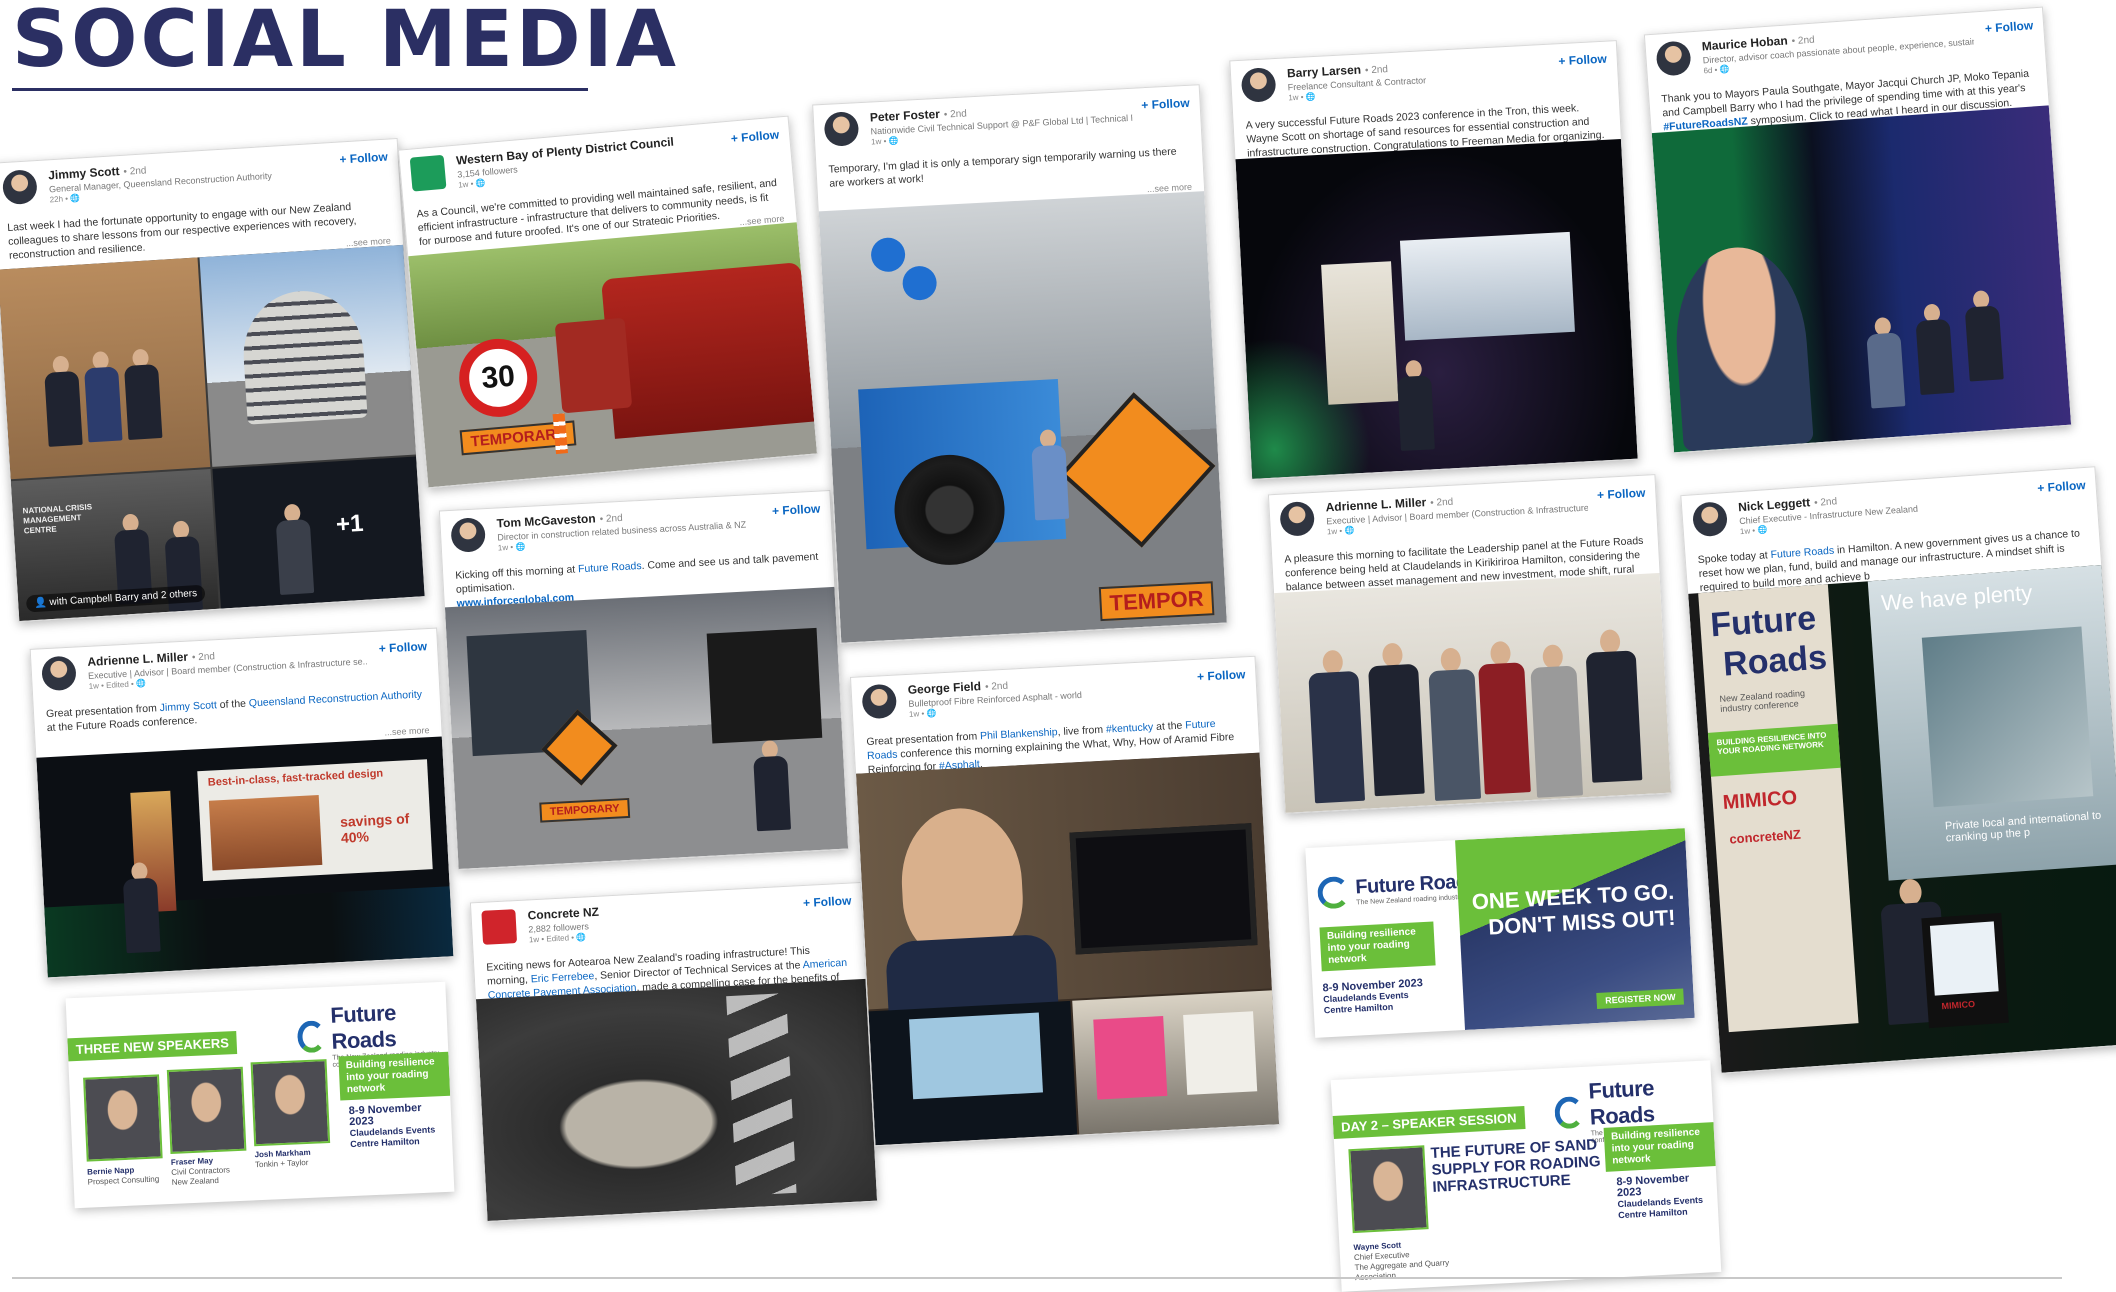 Image resolution: width=2116 pixels, height=1292 pixels. What do you see at coordinates (308, 355) in the screenshot?
I see `beehive-photo` at bounding box center [308, 355].